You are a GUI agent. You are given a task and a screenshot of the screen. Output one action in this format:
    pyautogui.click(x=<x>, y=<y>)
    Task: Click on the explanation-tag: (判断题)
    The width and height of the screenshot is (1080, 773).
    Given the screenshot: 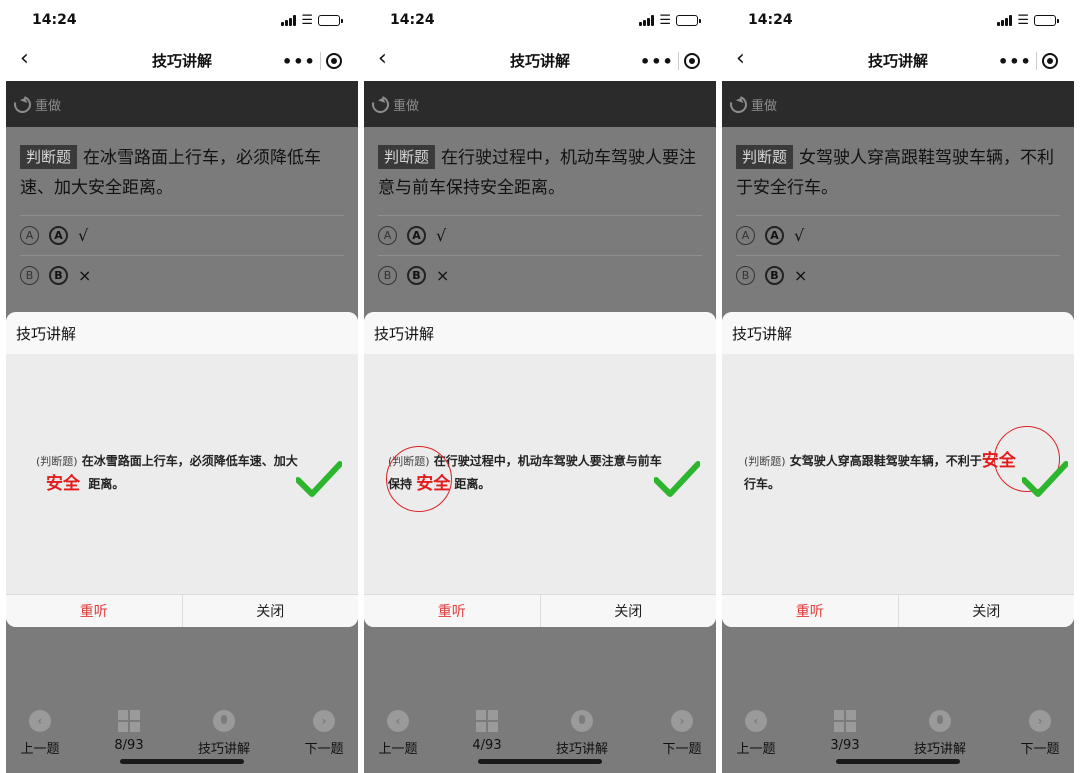 What is the action you would take?
    pyautogui.click(x=765, y=461)
    